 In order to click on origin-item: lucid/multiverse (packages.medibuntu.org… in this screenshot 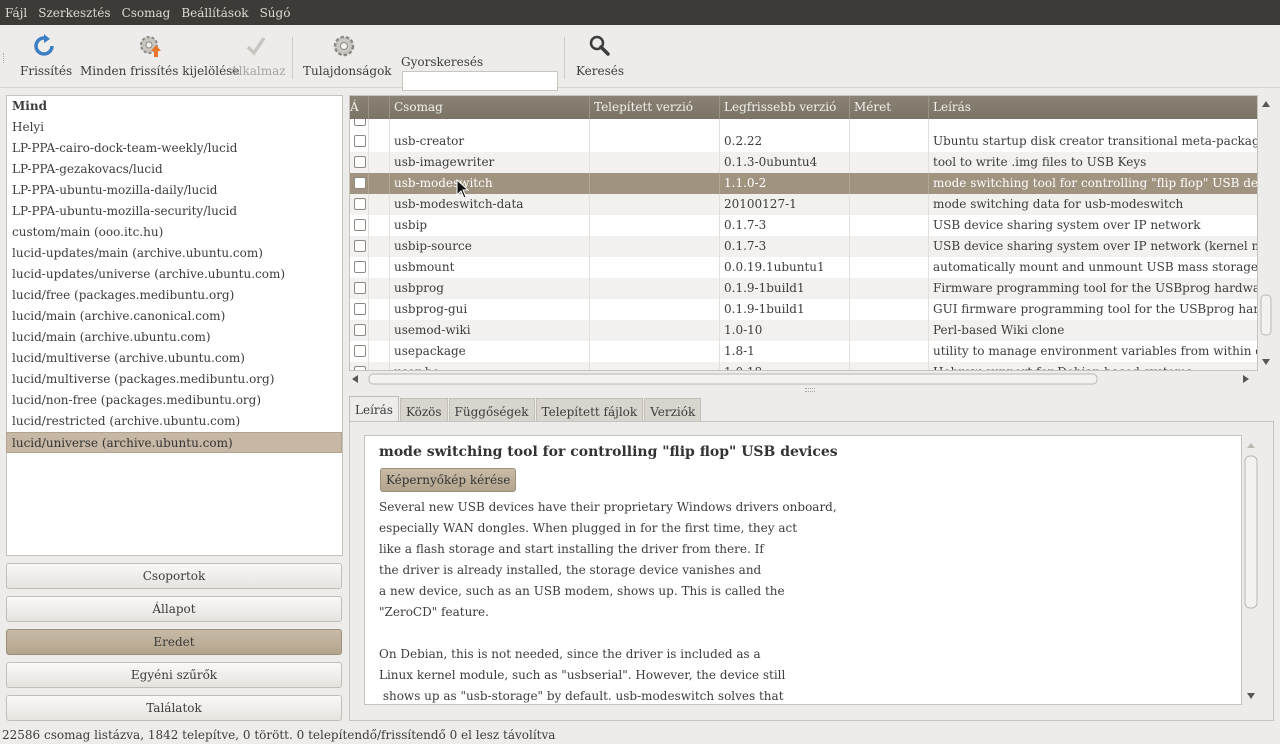, I will do `click(174, 379)`.